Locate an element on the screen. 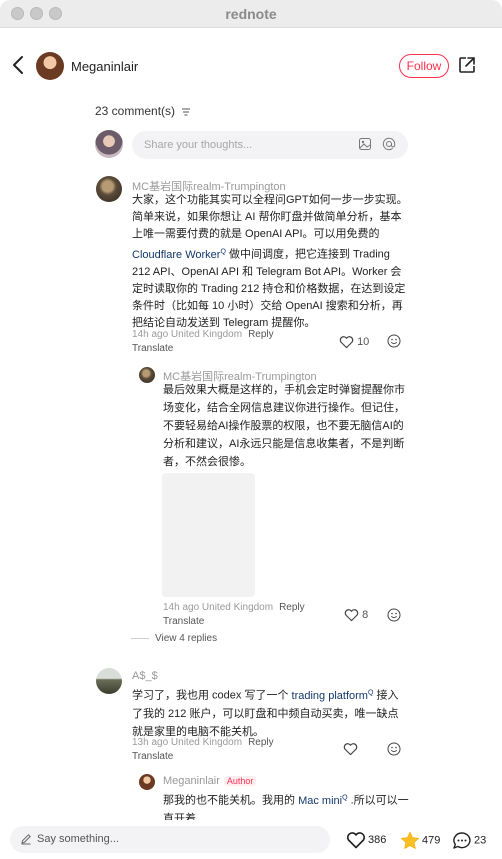  current-user-avatar is located at coordinates (109, 144).